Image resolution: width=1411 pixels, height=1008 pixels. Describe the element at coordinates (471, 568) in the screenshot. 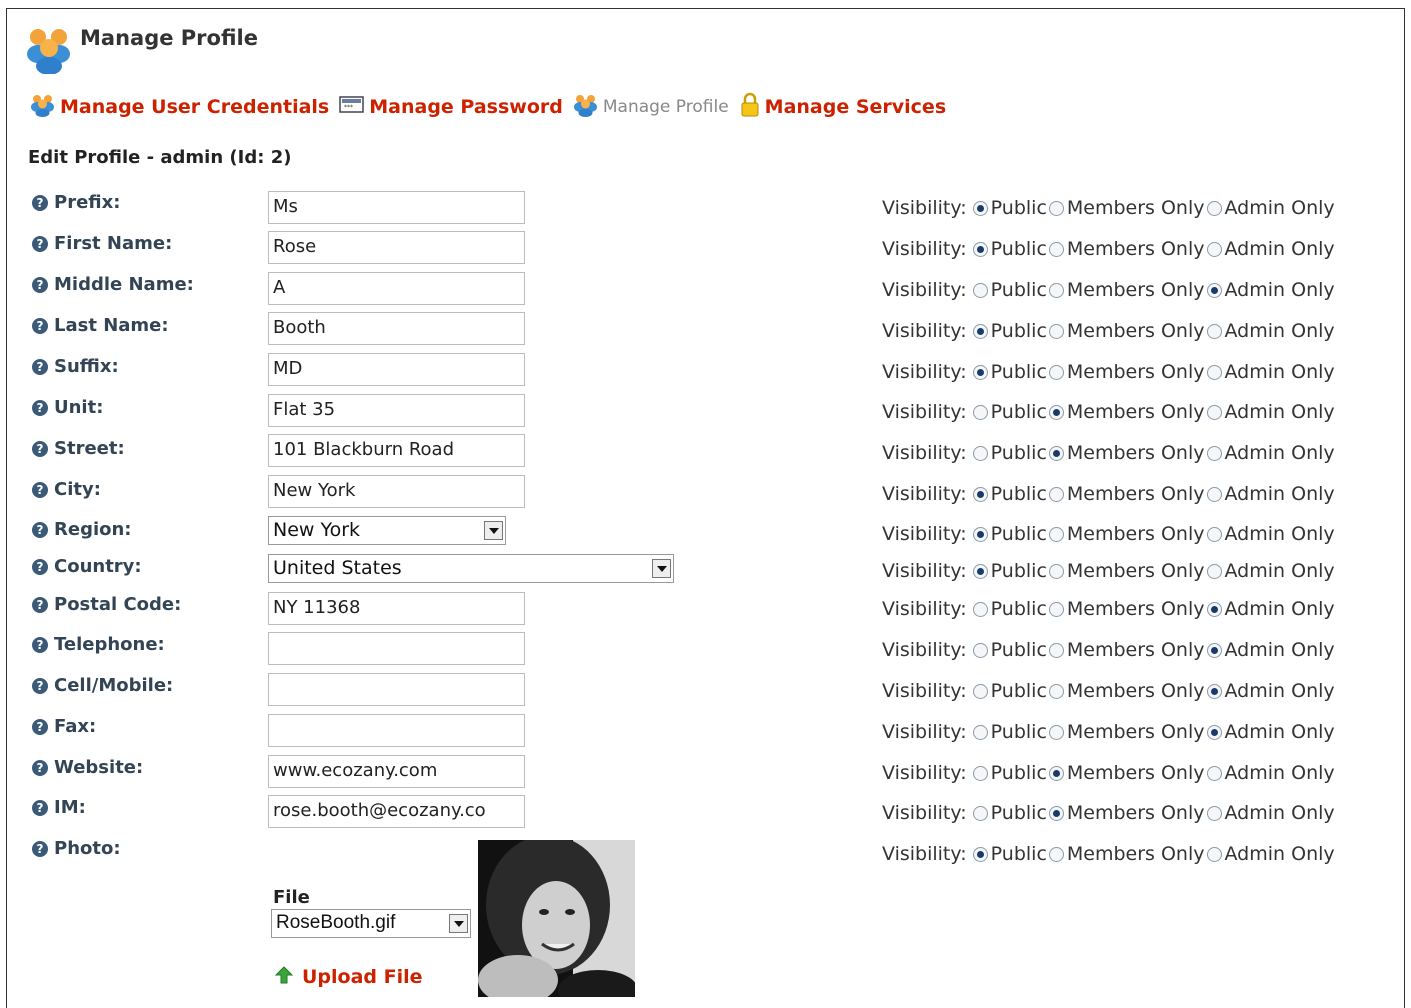

I see `country-select: United States` at that location.